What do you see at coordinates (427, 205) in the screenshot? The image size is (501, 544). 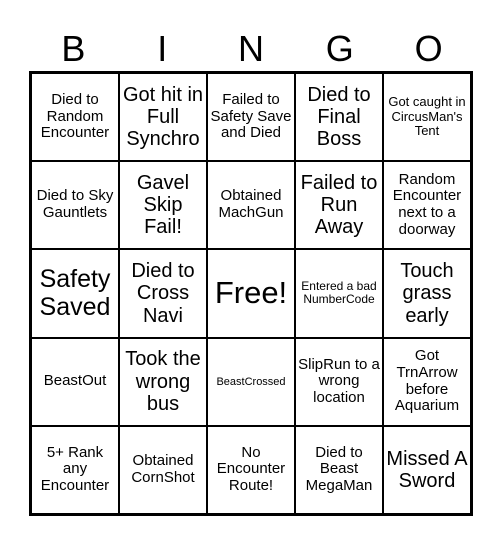 I see `bingo-cell: Random Encounter next to a doorway` at bounding box center [427, 205].